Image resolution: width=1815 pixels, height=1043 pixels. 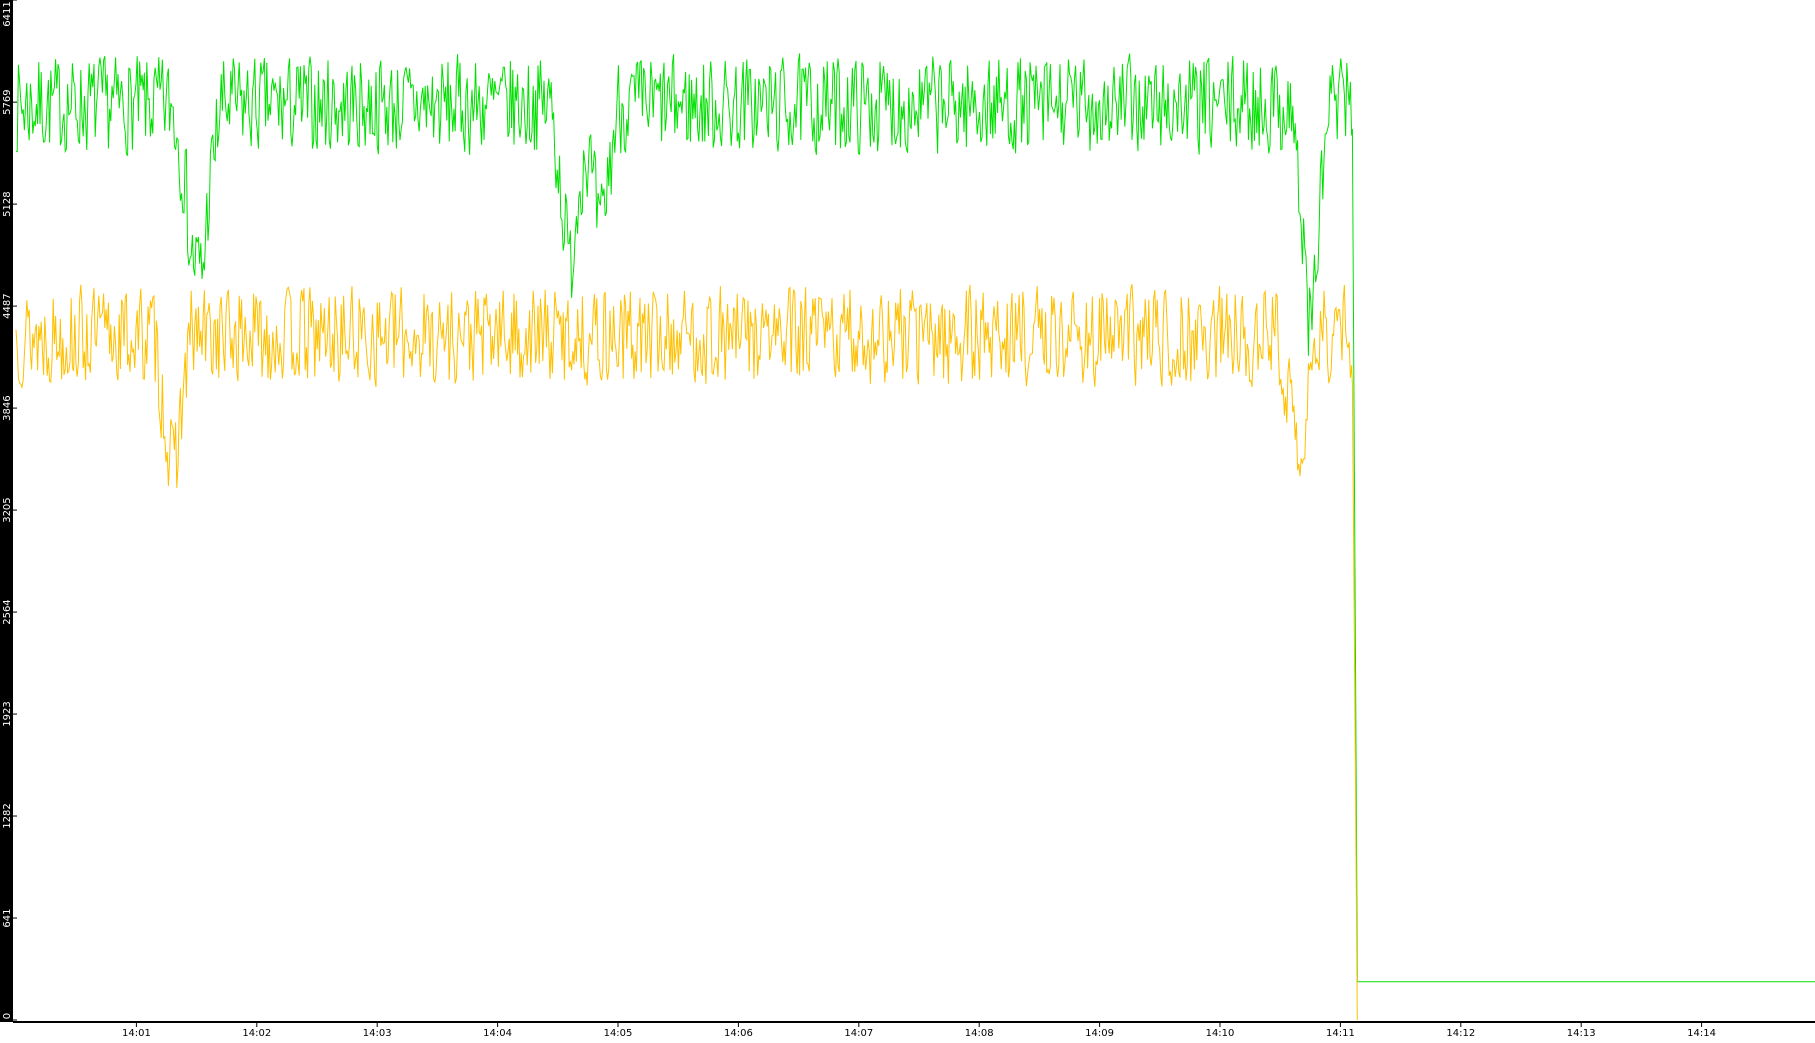 I want to click on x-tick-label: 14:07, so click(x=858, y=1033).